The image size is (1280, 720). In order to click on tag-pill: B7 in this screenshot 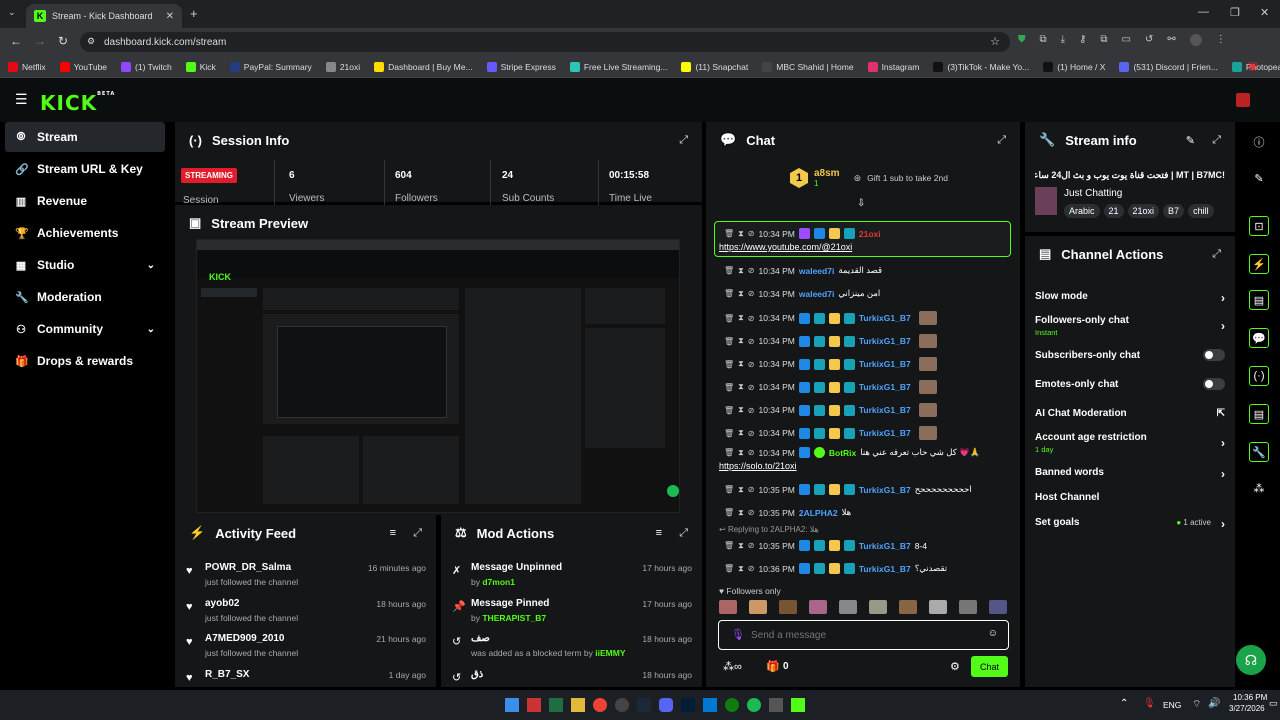, I will do `click(1174, 211)`.